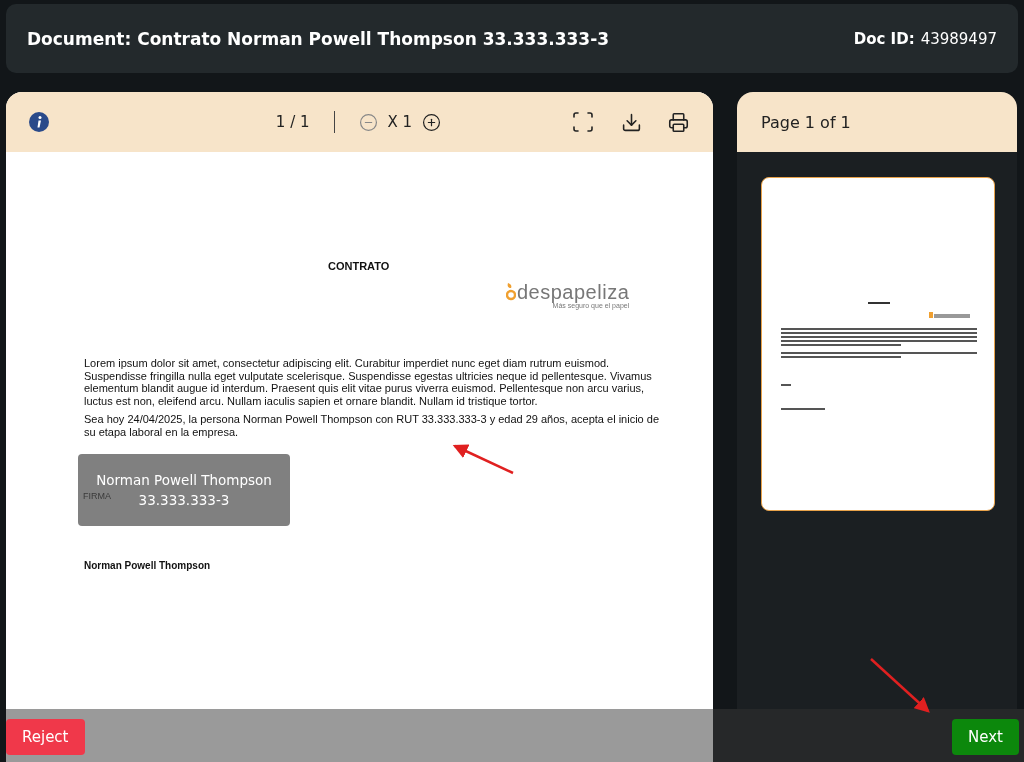  What do you see at coordinates (432, 122) in the screenshot?
I see `zoom-in-icon` at bounding box center [432, 122].